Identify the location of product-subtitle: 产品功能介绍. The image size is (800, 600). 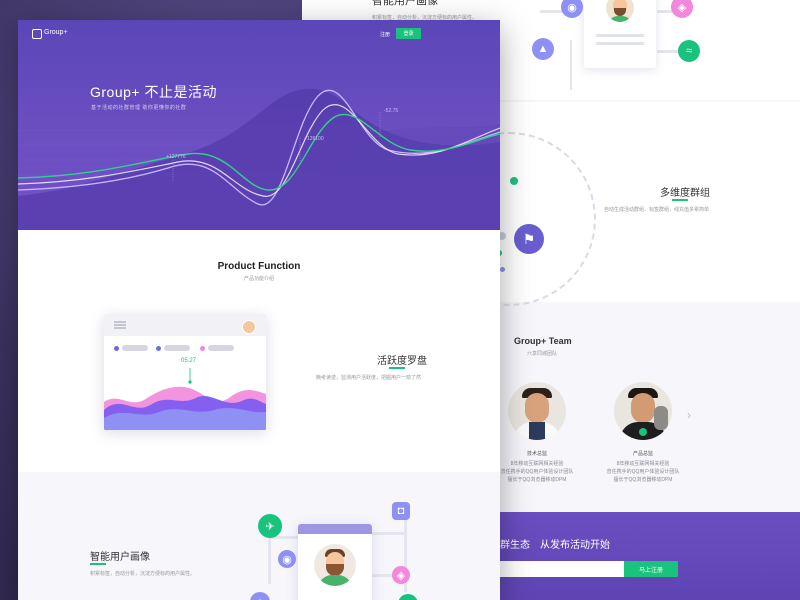
(258, 279).